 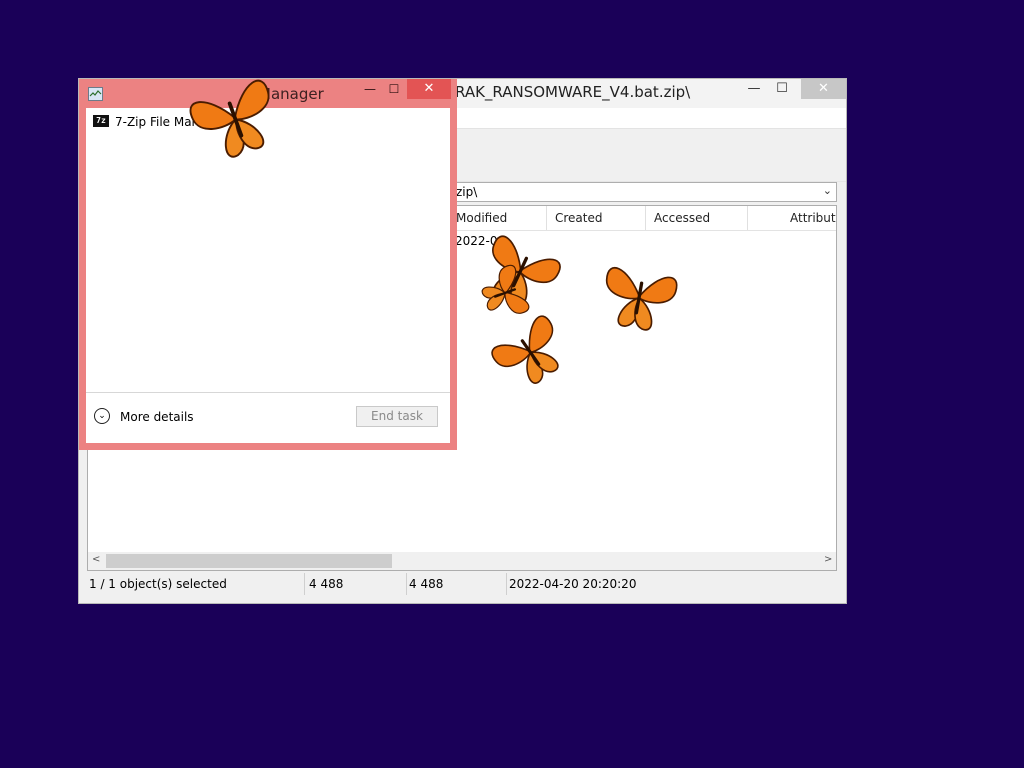 What do you see at coordinates (462, 561) in the screenshot?
I see `horizontal-scrollbar: < >` at bounding box center [462, 561].